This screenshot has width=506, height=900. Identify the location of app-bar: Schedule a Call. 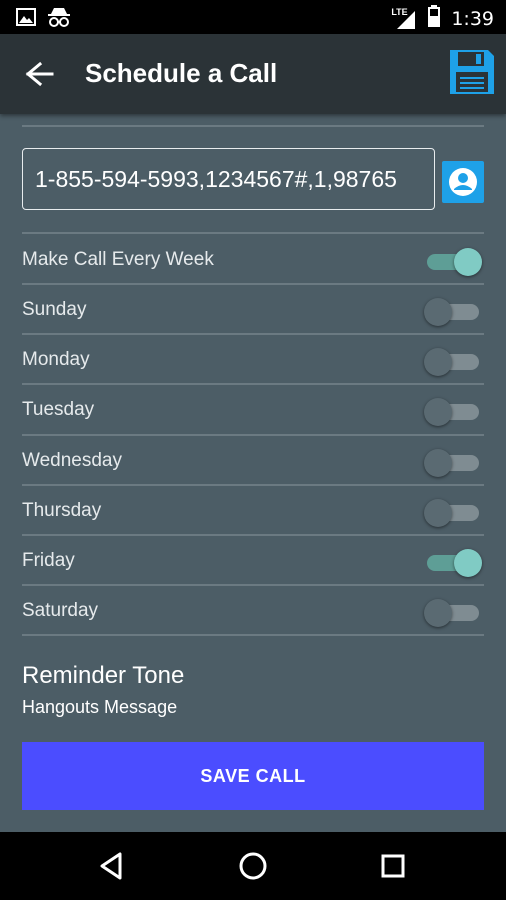
(253, 74).